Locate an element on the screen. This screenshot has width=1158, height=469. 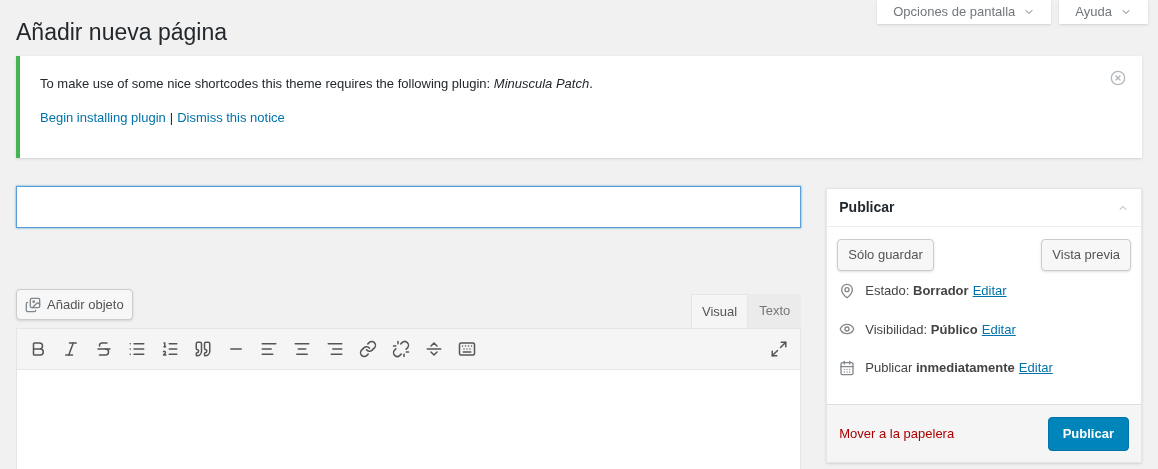
header-tab-button: Opciones de pantalla is located at coordinates (964, 12).